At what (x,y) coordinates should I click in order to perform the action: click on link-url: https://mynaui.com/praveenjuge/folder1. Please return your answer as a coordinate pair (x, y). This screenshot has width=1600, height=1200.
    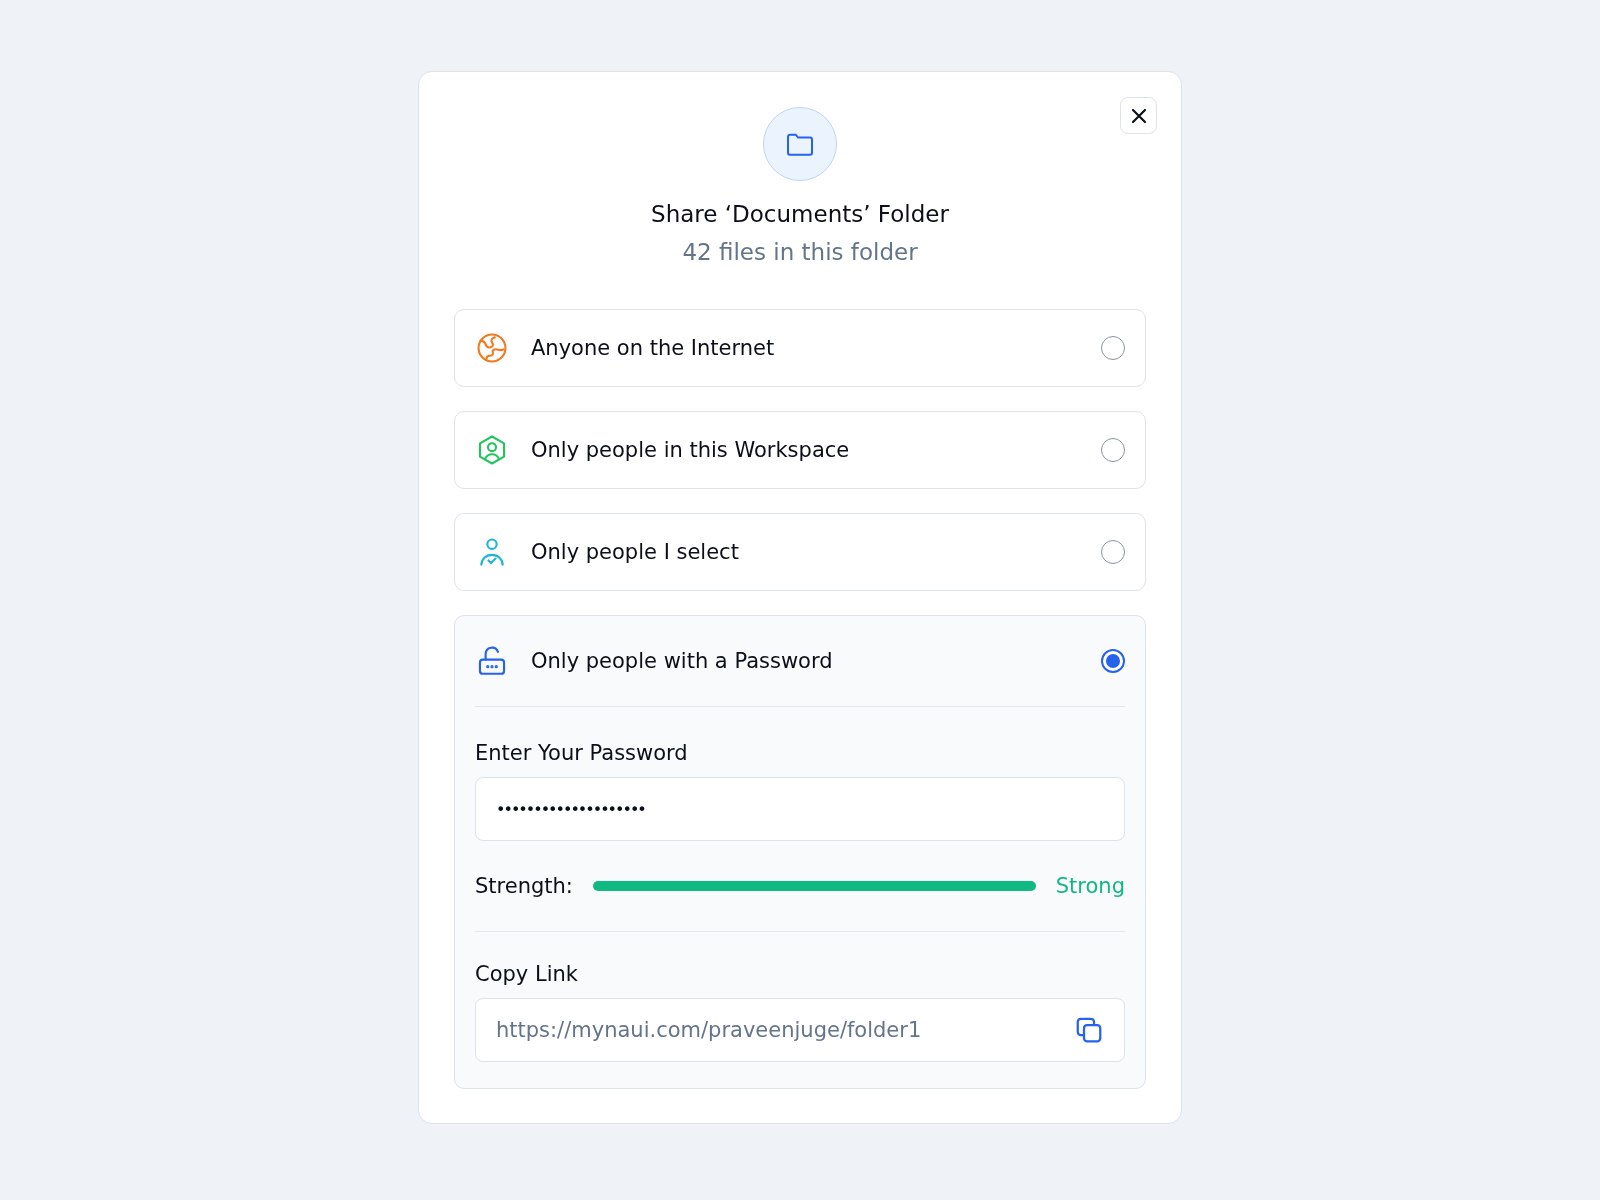
    Looking at the image, I should click on (709, 1030).